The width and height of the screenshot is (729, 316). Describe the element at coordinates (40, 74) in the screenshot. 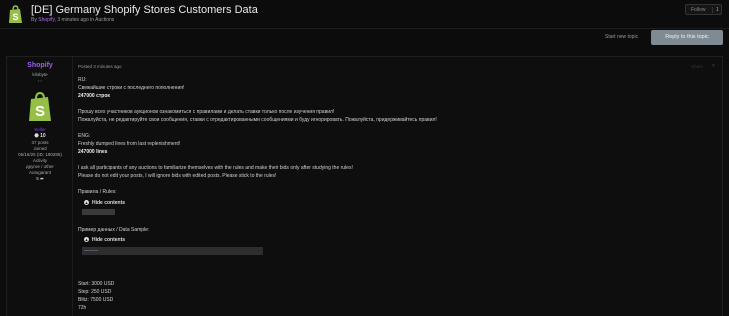

I see `author-rank: kilobyte` at that location.